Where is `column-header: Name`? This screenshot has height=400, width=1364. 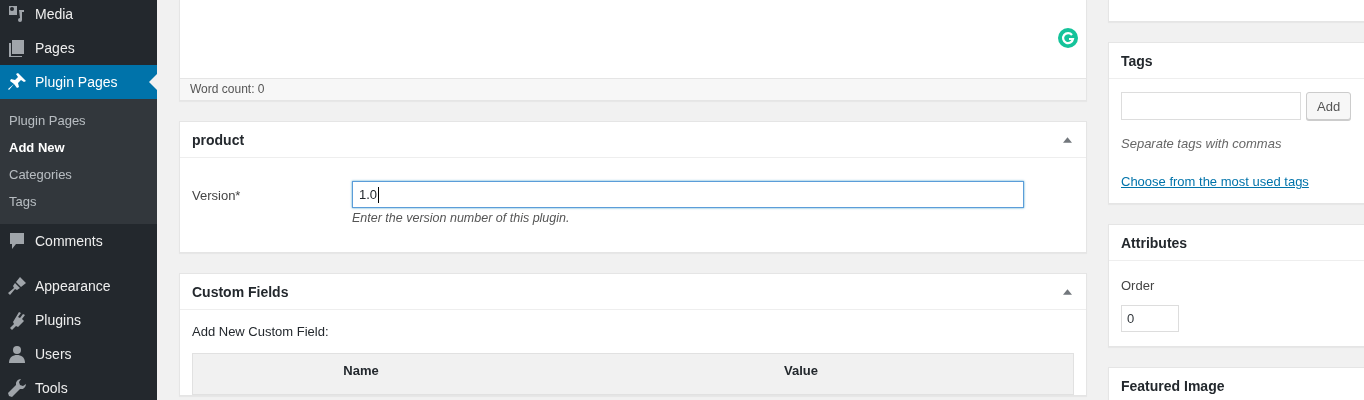
column-header: Name is located at coordinates (361, 371).